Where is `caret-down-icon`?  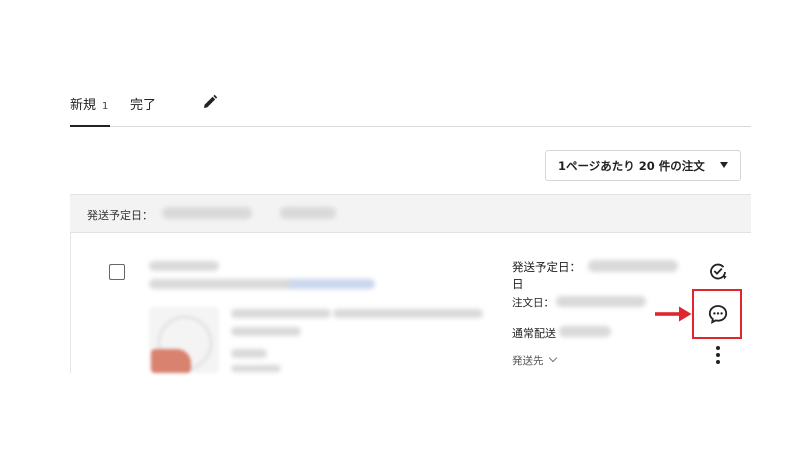
caret-down-icon is located at coordinates (724, 165).